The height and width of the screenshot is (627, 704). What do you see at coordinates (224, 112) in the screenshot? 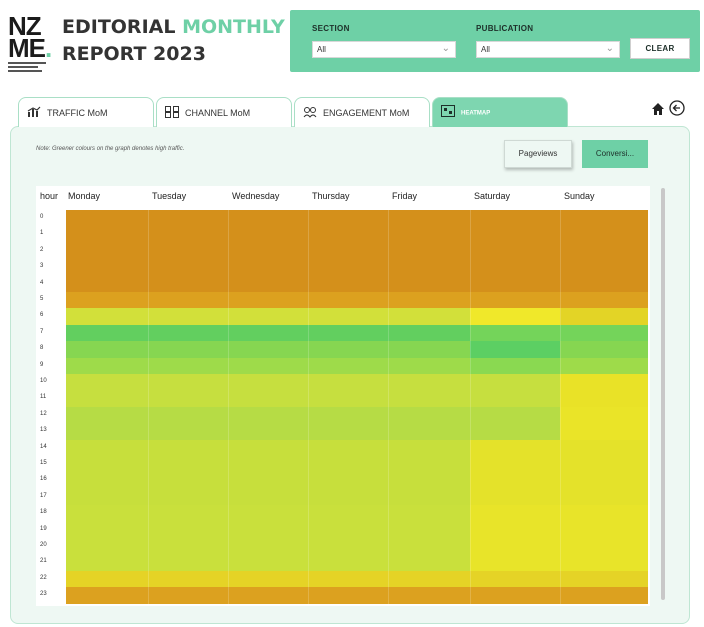
I see `tab-channel-mom: CHANNEL MoM` at bounding box center [224, 112].